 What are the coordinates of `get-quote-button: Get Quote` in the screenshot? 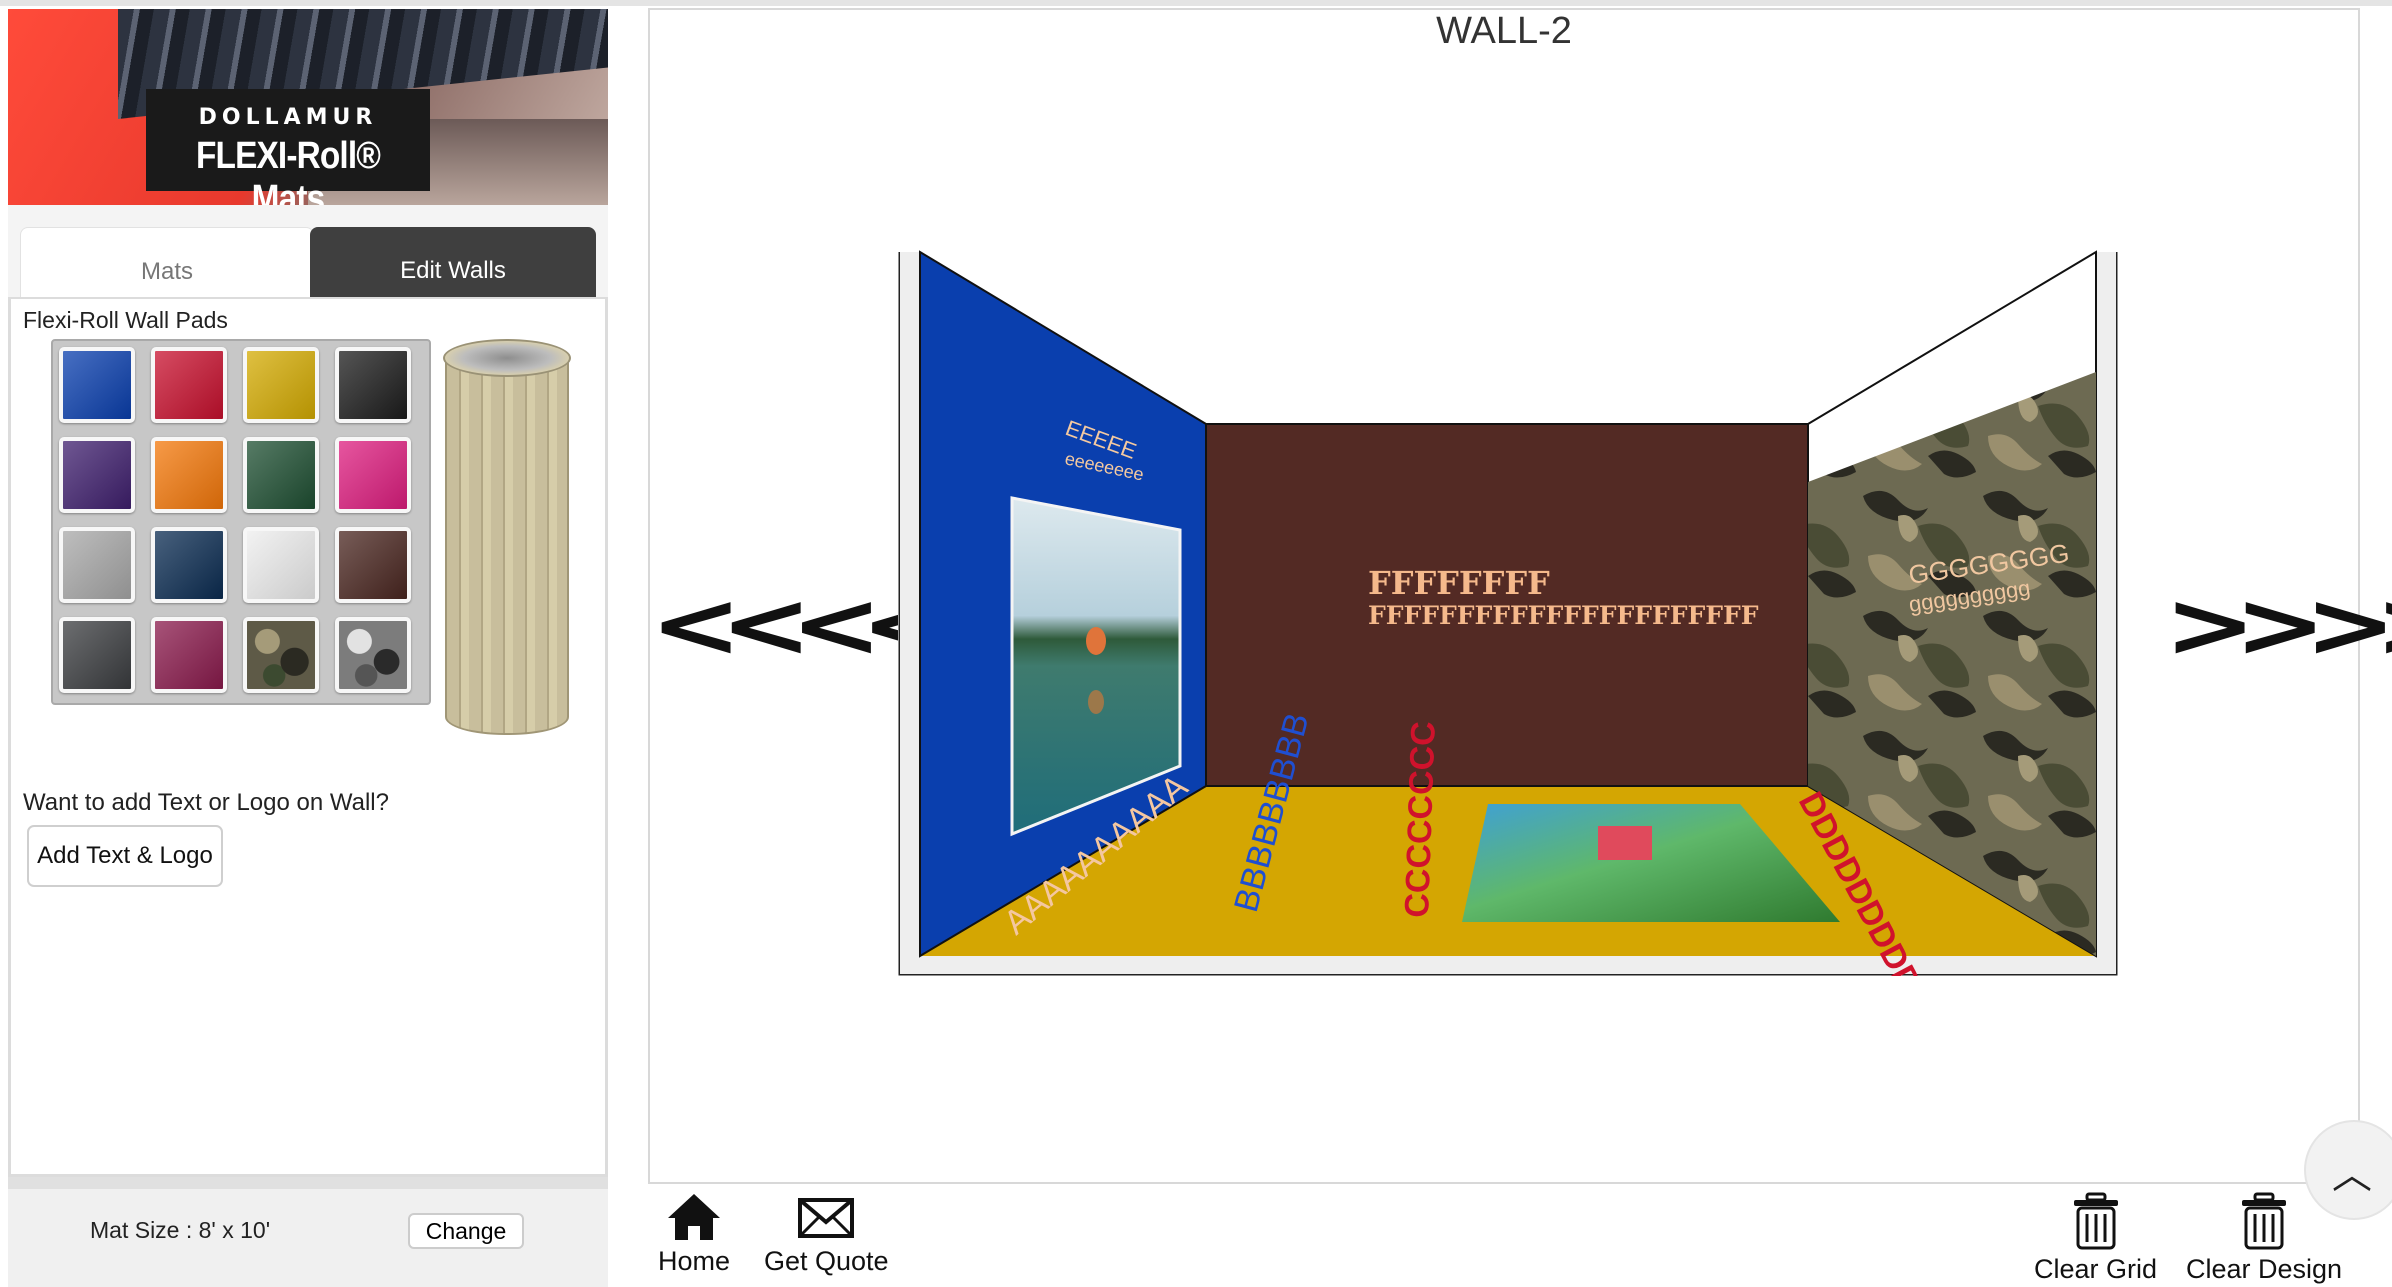 It's located at (826, 1234).